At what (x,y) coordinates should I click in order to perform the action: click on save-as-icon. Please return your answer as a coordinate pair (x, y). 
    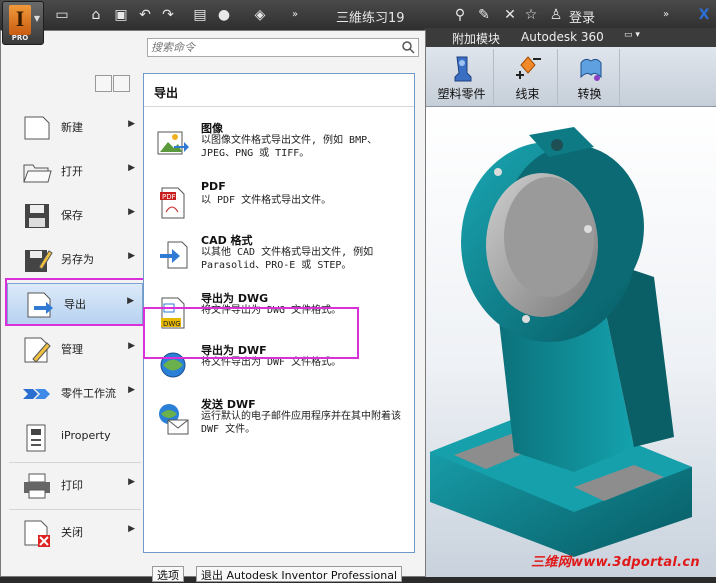
    Looking at the image, I should click on (39, 261).